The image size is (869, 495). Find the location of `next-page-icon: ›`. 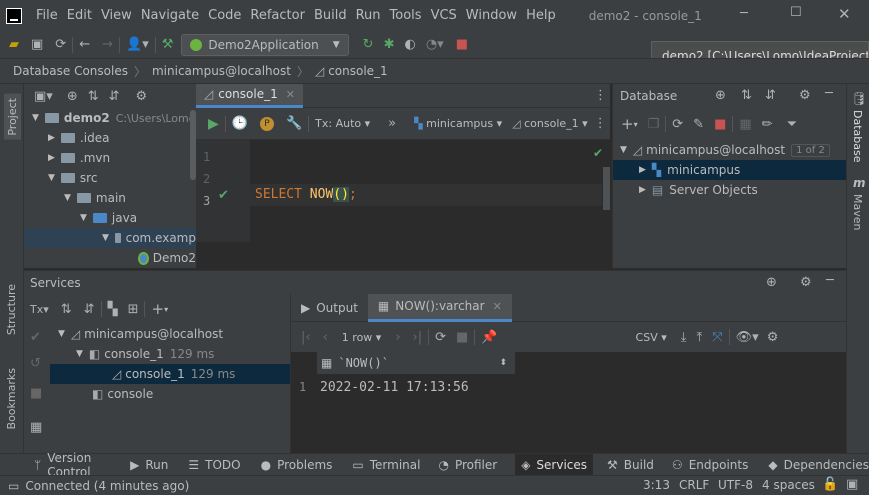

next-page-icon: › is located at coordinates (397, 337).